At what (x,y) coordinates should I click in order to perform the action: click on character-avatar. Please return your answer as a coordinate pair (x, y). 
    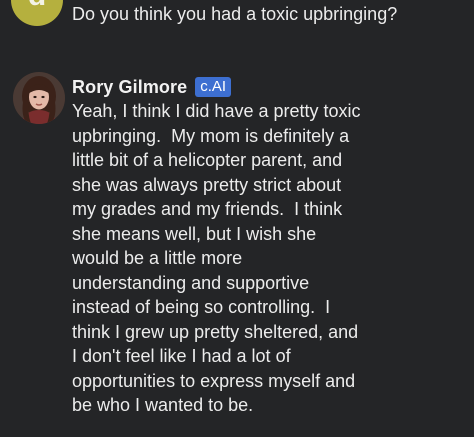
    Looking at the image, I should click on (39, 98).